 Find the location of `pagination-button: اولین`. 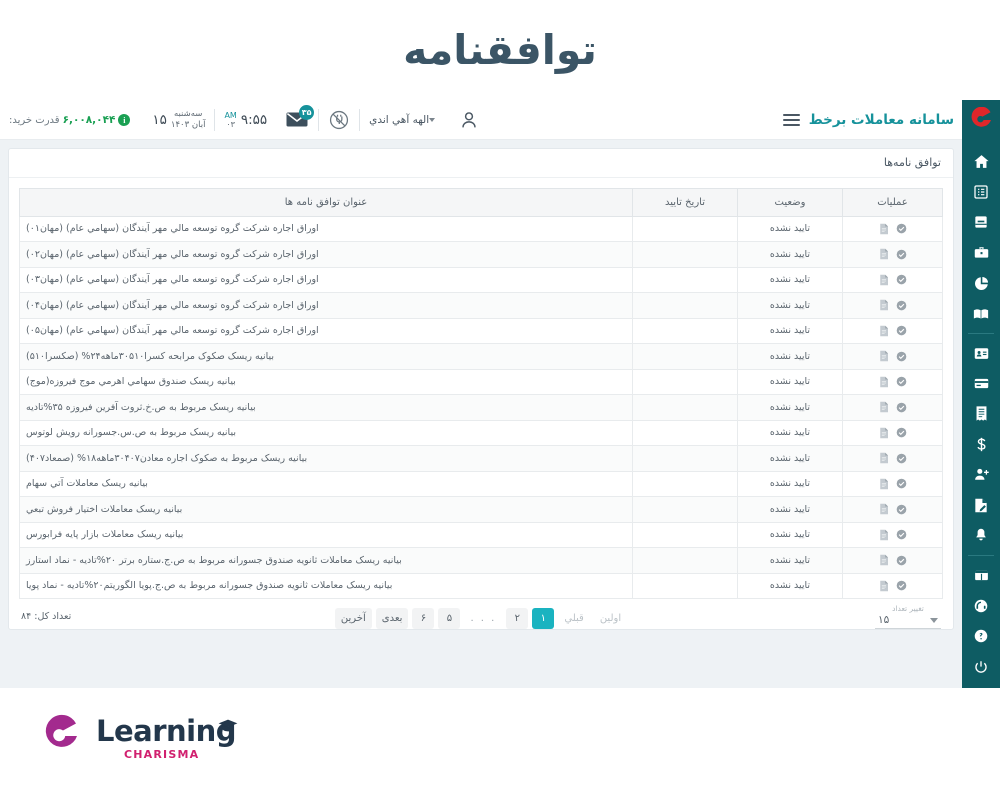

pagination-button: اولین is located at coordinates (610, 618).